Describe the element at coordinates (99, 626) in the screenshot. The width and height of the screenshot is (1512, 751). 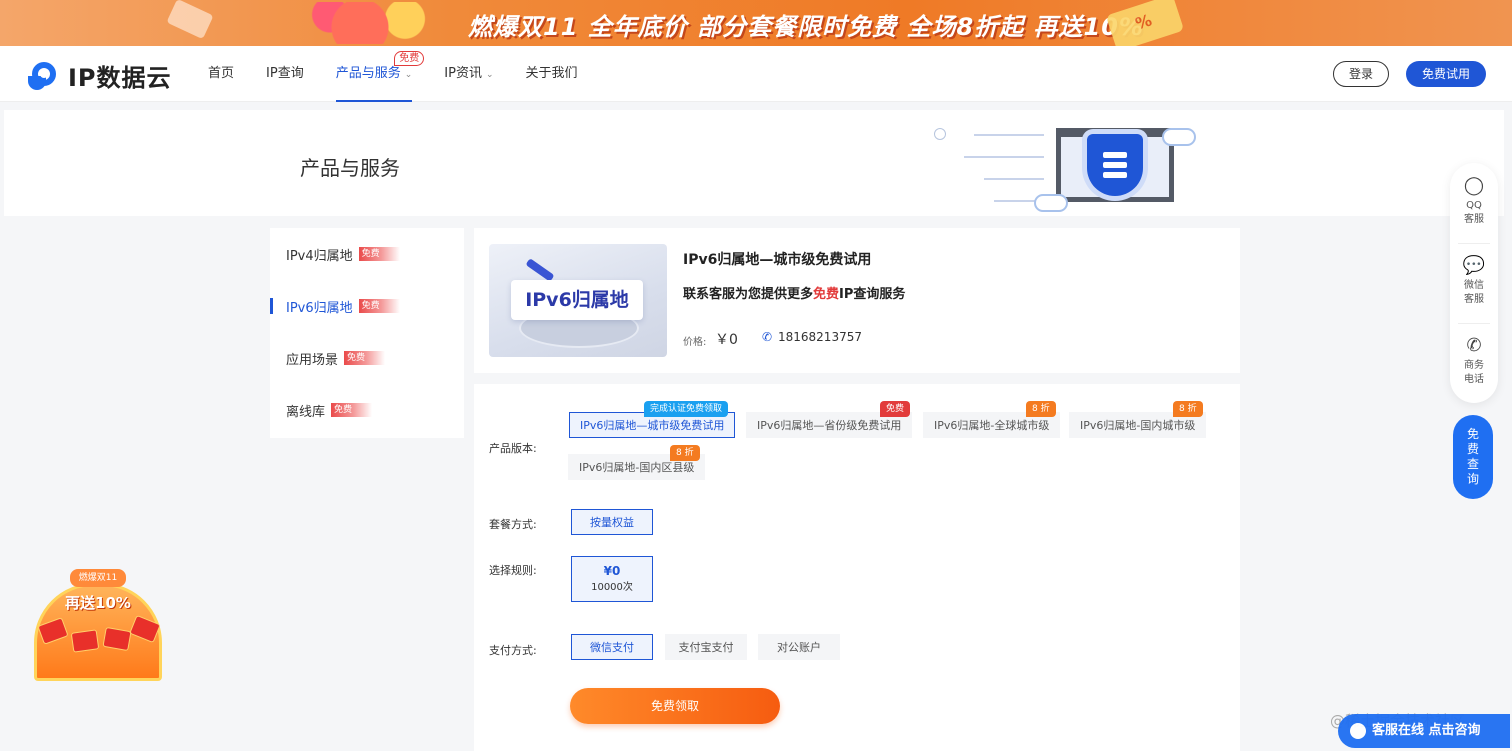
I see `double11-promo-badge: 燃爆双11 再送10%` at that location.